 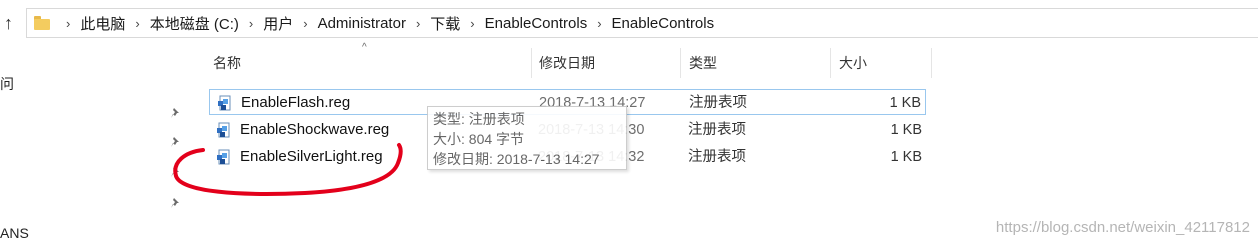 I want to click on breadcrumb-enablecontrols-current: EnableControls, so click(x=663, y=23).